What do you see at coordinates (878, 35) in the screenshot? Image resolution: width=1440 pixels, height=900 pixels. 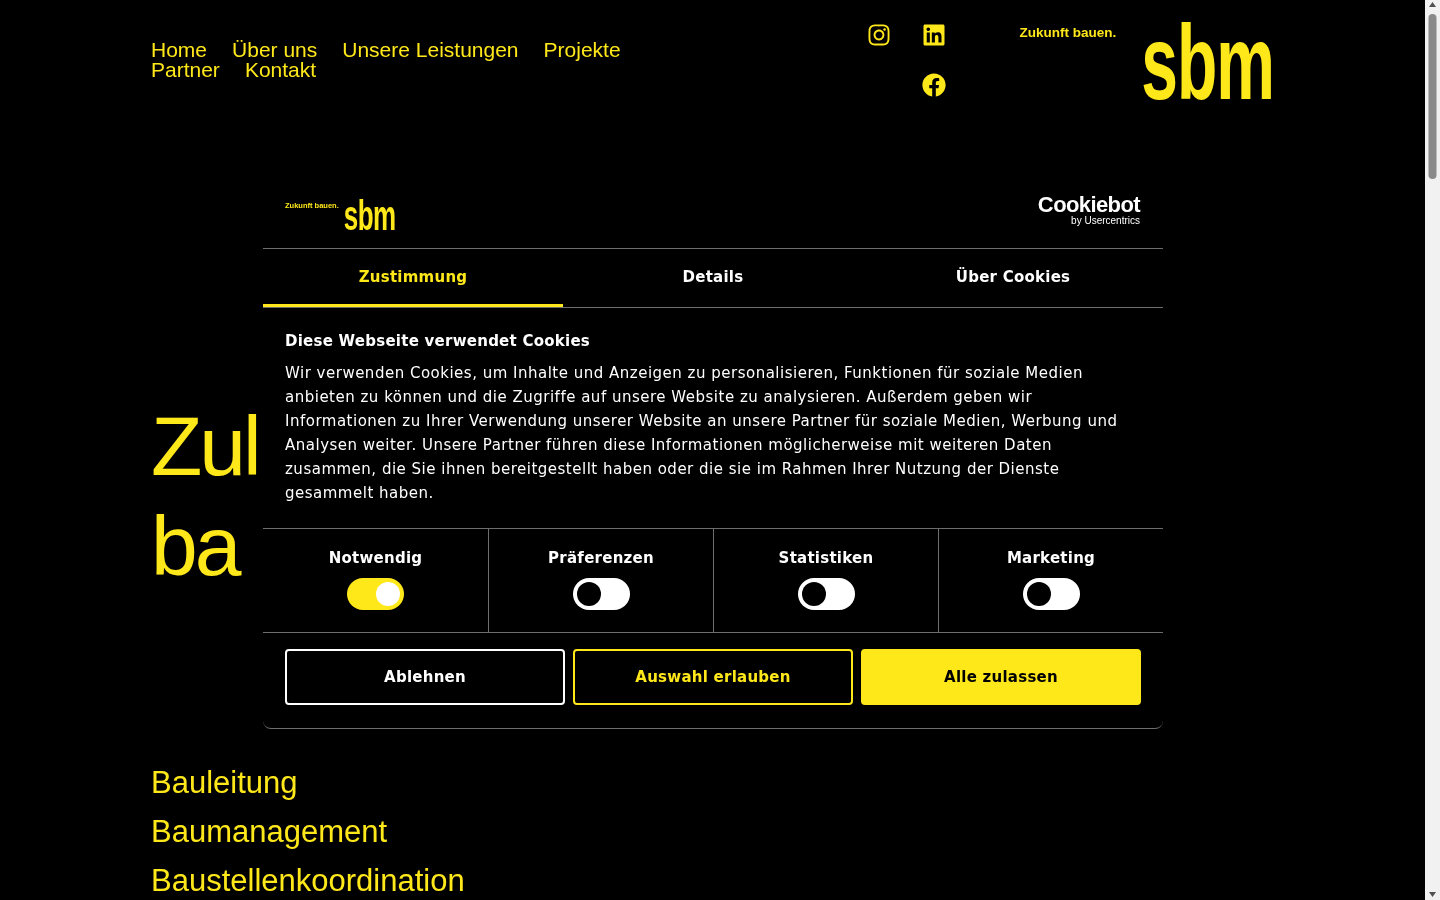 I see `instagram-icon` at bounding box center [878, 35].